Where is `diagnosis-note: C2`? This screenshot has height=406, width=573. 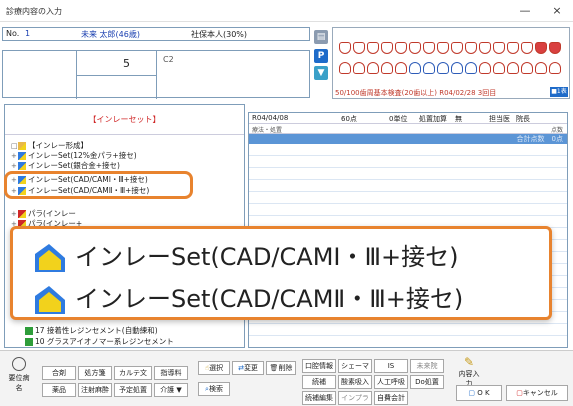 diagnosis-note: C2 is located at coordinates (168, 59).